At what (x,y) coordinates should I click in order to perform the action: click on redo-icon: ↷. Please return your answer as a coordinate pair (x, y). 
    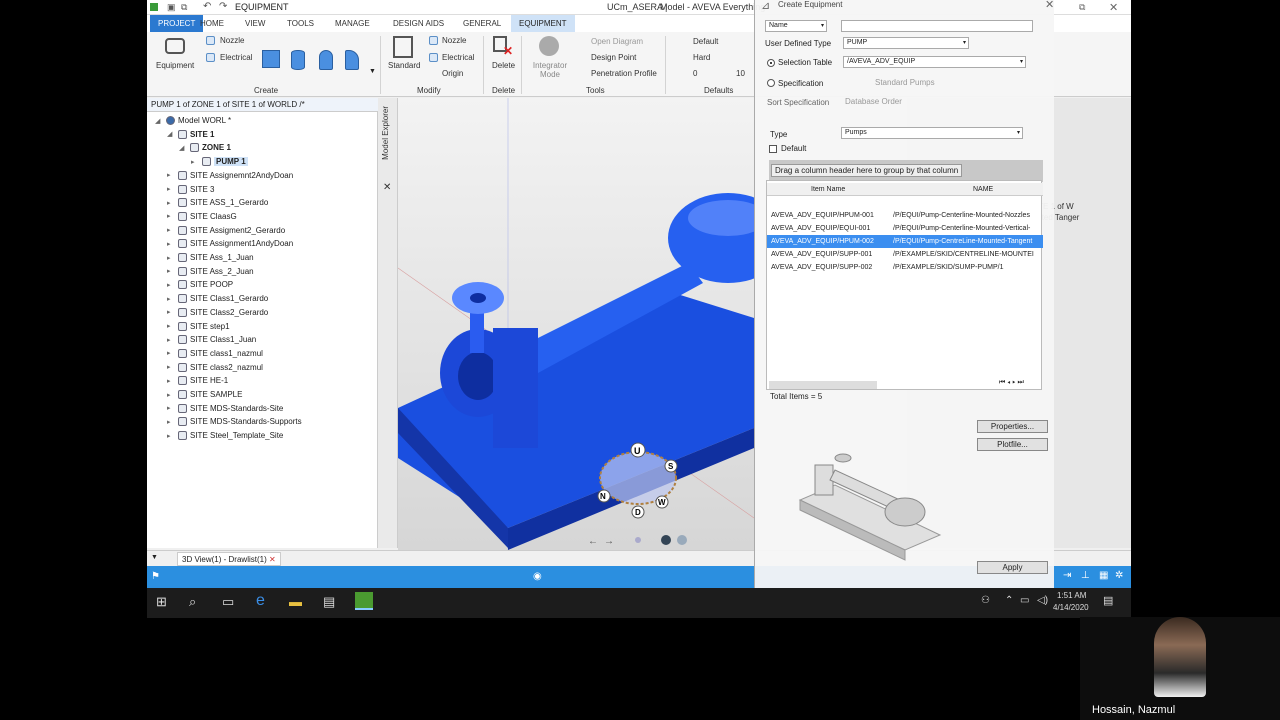
    Looking at the image, I should click on (223, 6).